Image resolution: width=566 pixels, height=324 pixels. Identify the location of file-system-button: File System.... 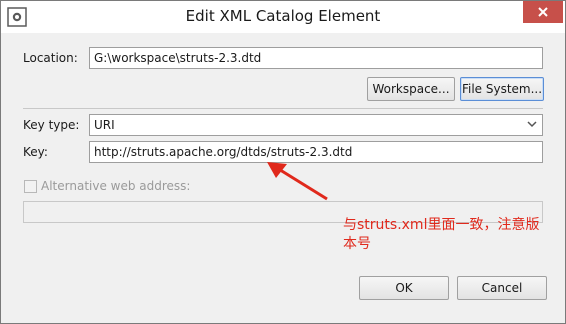
(502, 89).